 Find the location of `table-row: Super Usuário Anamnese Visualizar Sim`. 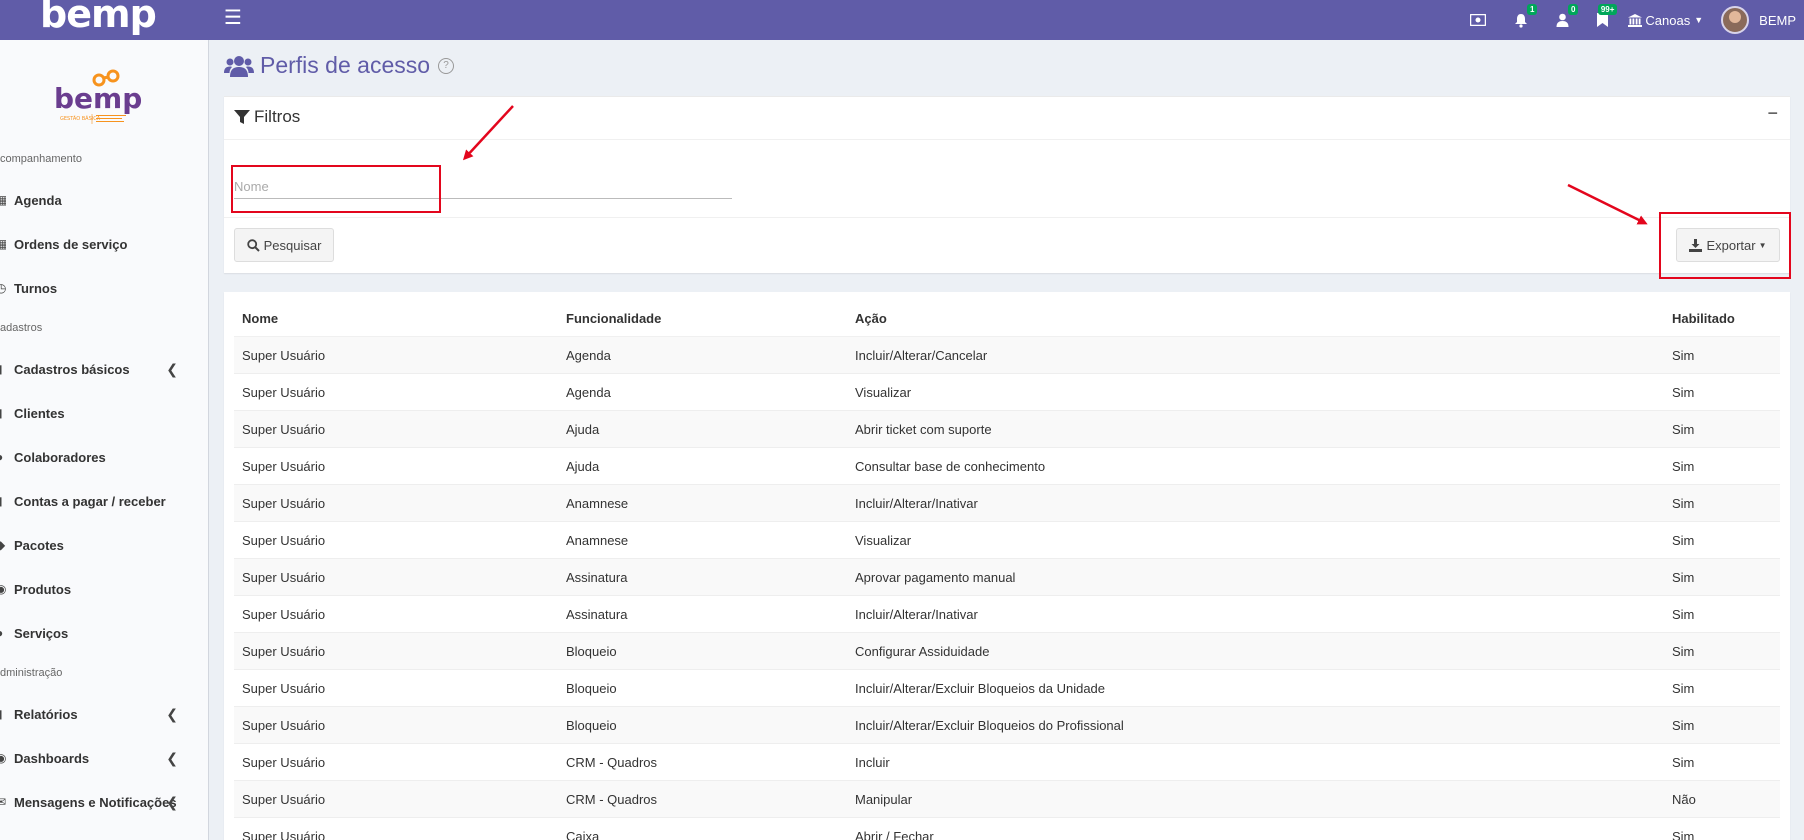

table-row: Super Usuário Anamnese Visualizar Sim is located at coordinates (1007, 540).